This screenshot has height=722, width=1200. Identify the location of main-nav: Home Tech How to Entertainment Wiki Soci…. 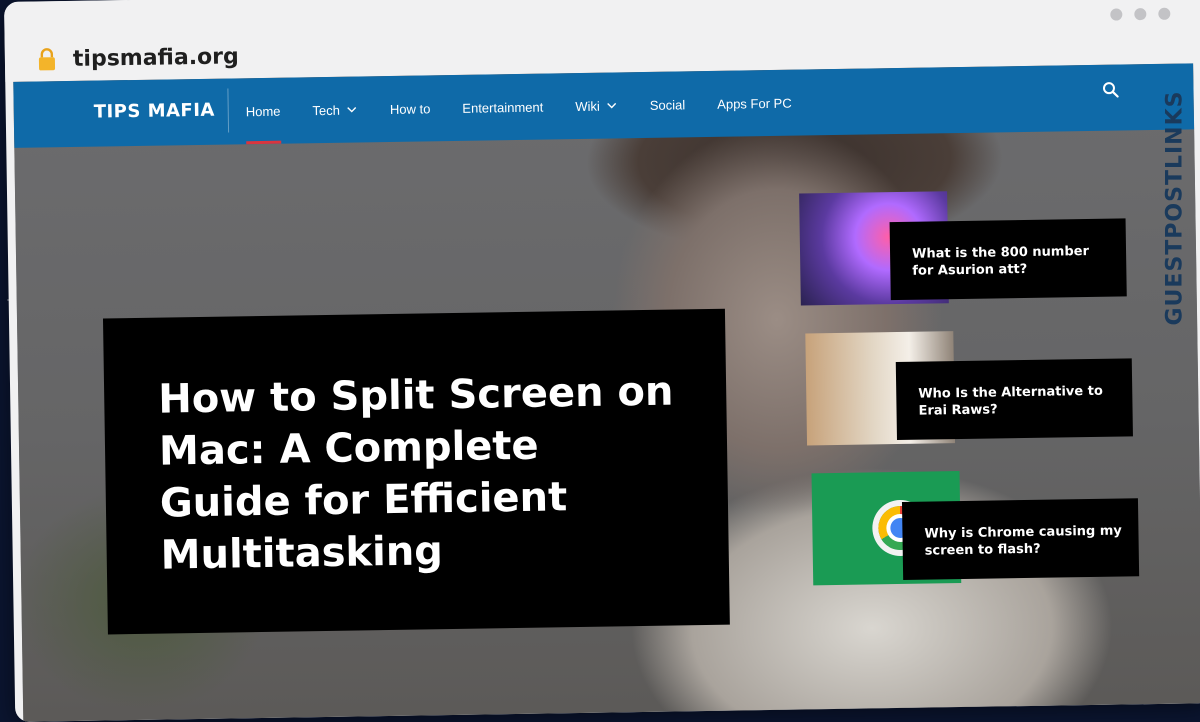
(518, 107).